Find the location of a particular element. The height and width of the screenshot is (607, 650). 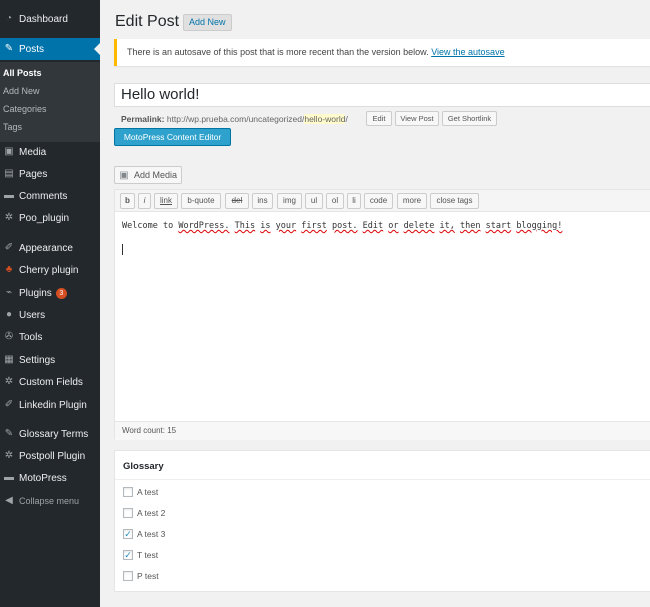

menu-item-linkedin-plugin: ✐ Linkedin Plugin is located at coordinates (50, 405).